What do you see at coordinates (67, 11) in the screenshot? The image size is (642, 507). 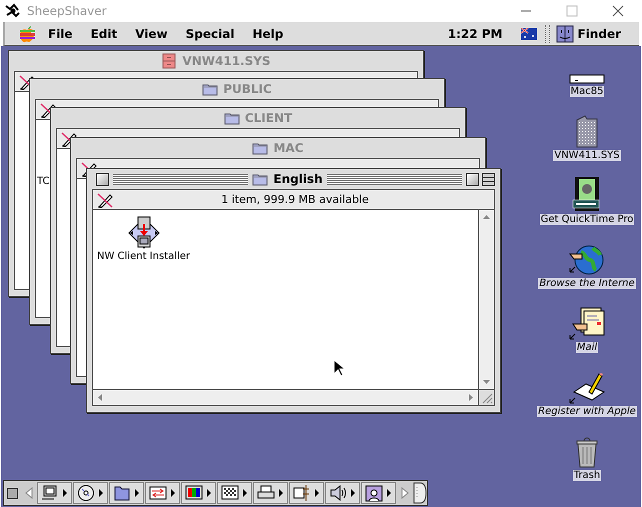 I see `window-title: SheepShaver` at bounding box center [67, 11].